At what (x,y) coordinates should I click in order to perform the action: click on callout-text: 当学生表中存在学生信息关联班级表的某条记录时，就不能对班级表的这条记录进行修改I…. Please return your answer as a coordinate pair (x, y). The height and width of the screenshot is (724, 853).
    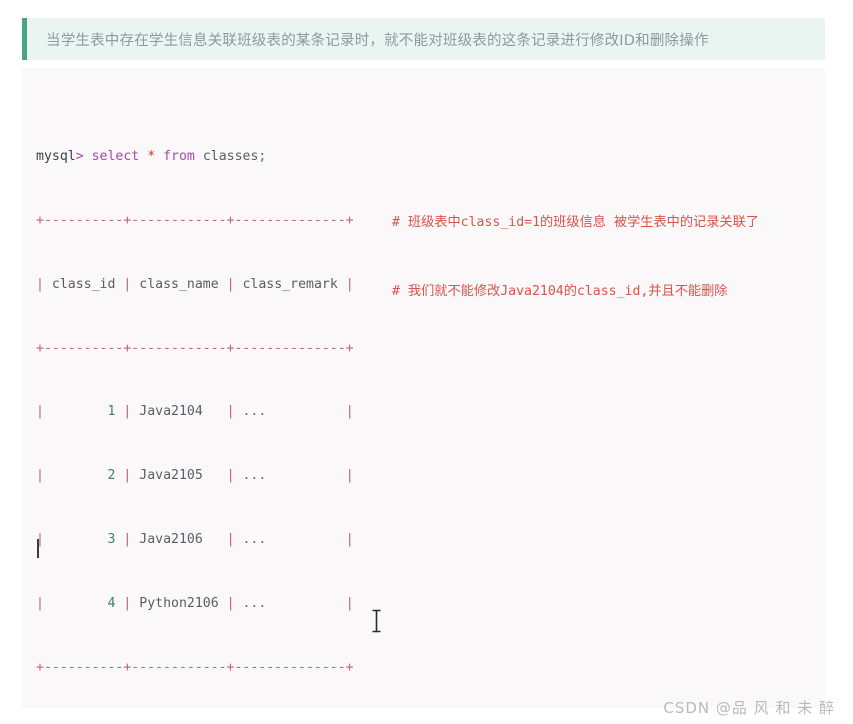
    Looking at the image, I should click on (377, 40).